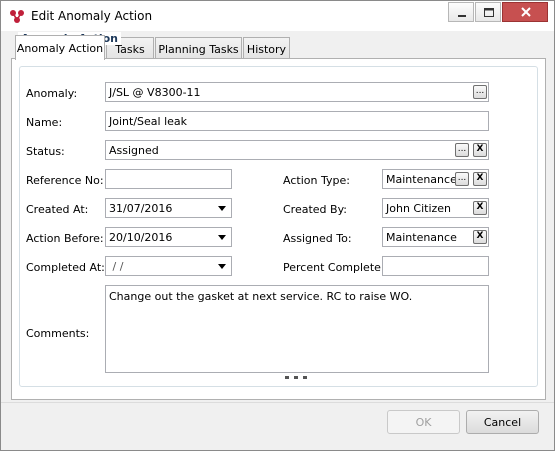  What do you see at coordinates (92, 16) in the screenshot?
I see `window-title: Edit Anomaly Action` at bounding box center [92, 16].